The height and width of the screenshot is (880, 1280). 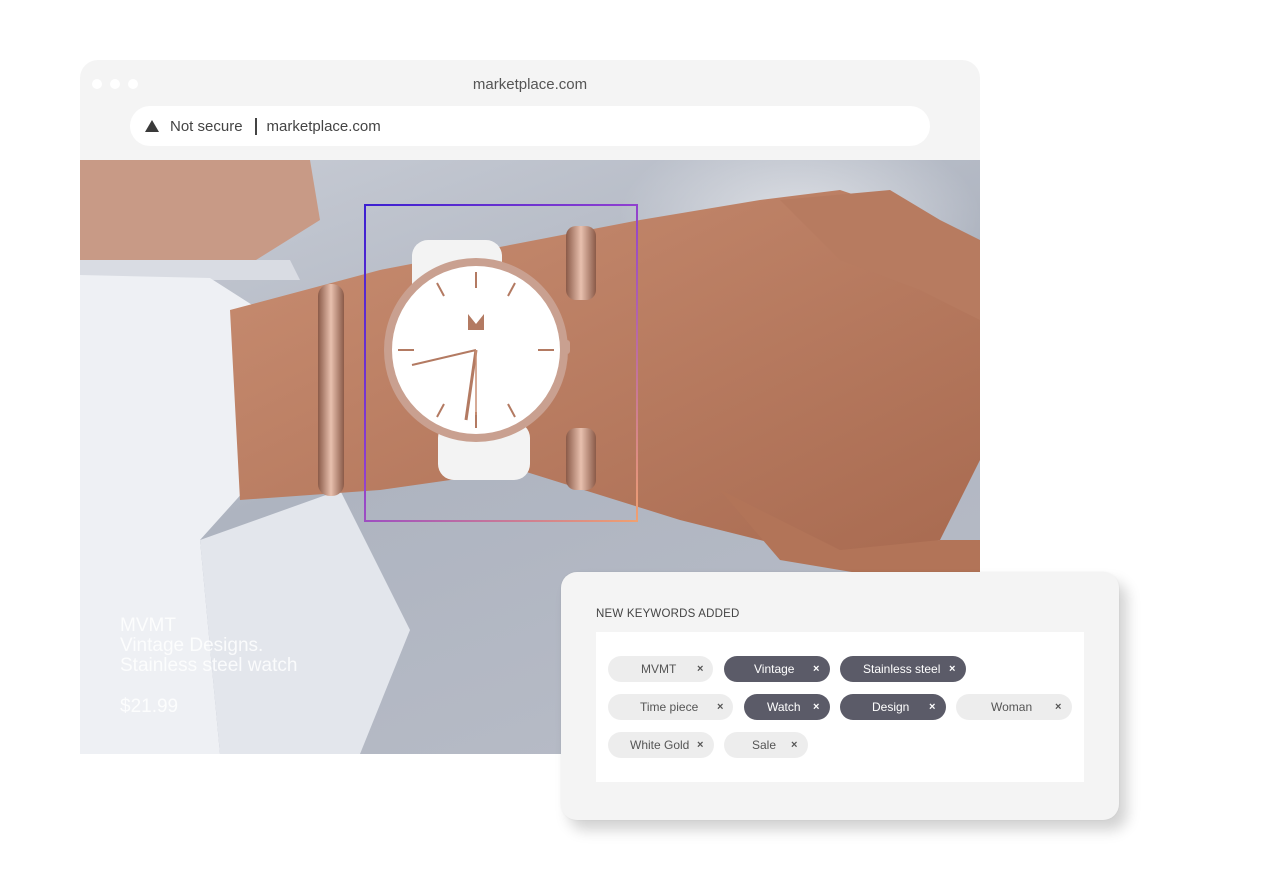 I want to click on url-text: marketplace.com, so click(x=324, y=126).